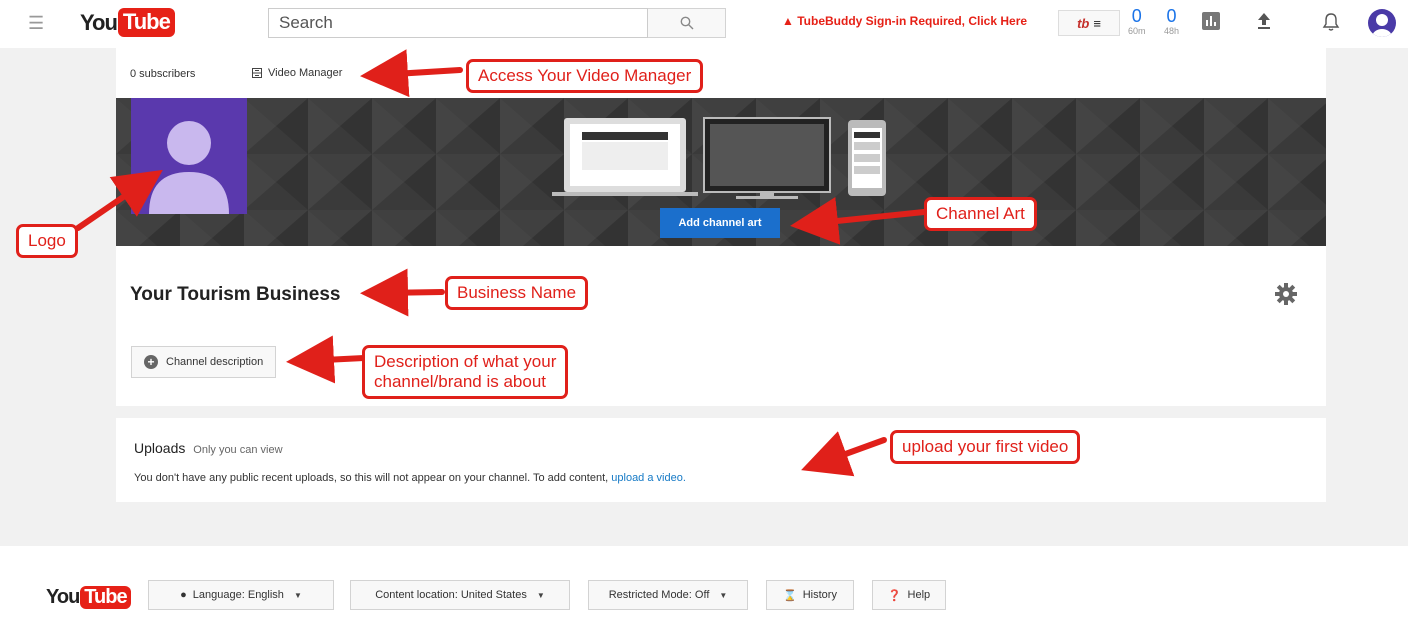 This screenshot has width=1408, height=626. I want to click on tubebuddy-menu-button: tb ≡, so click(1089, 23).